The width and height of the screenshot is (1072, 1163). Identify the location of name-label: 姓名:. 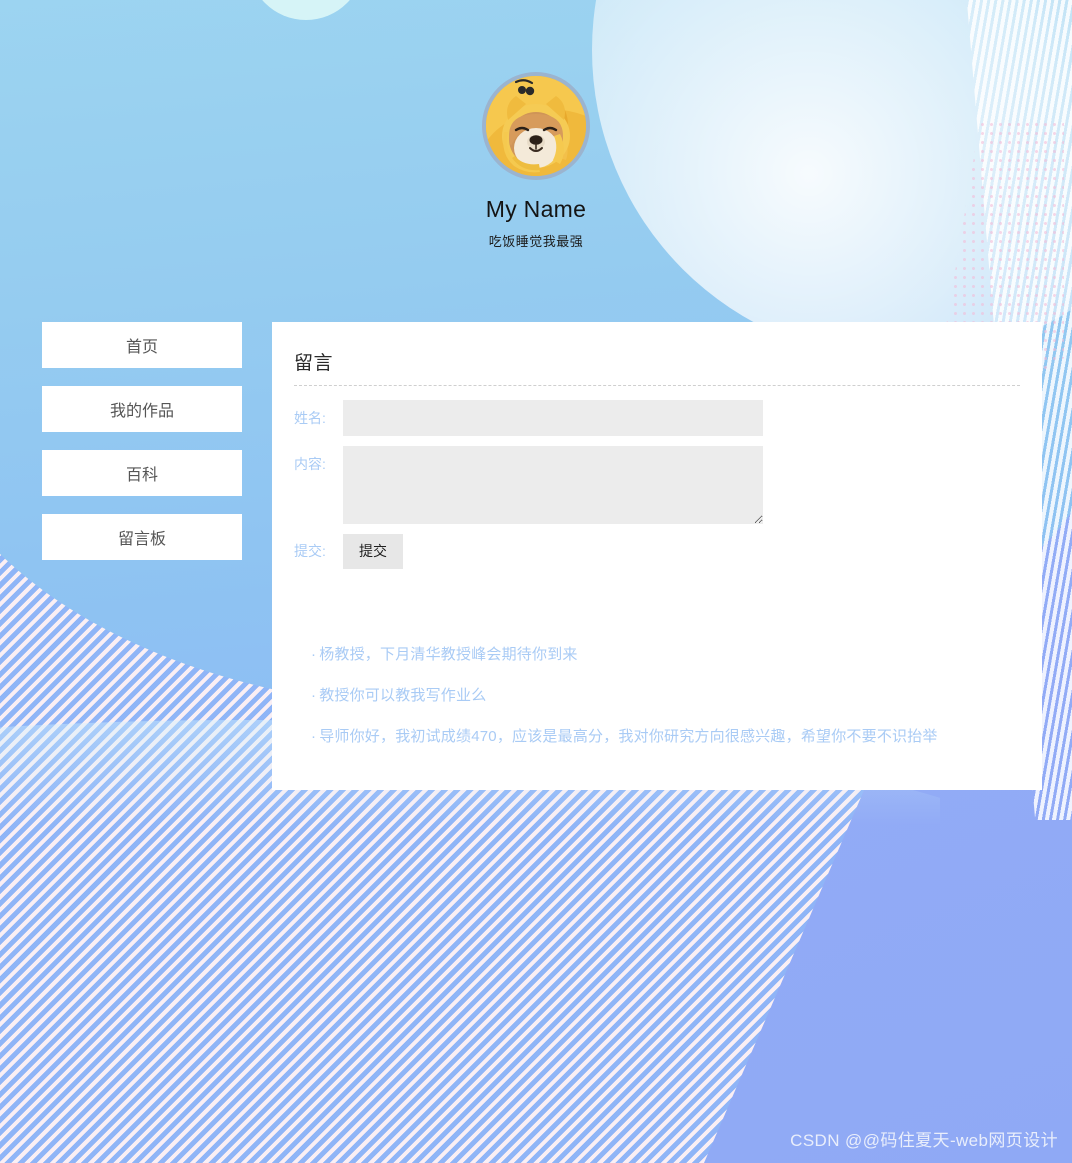
(310, 418).